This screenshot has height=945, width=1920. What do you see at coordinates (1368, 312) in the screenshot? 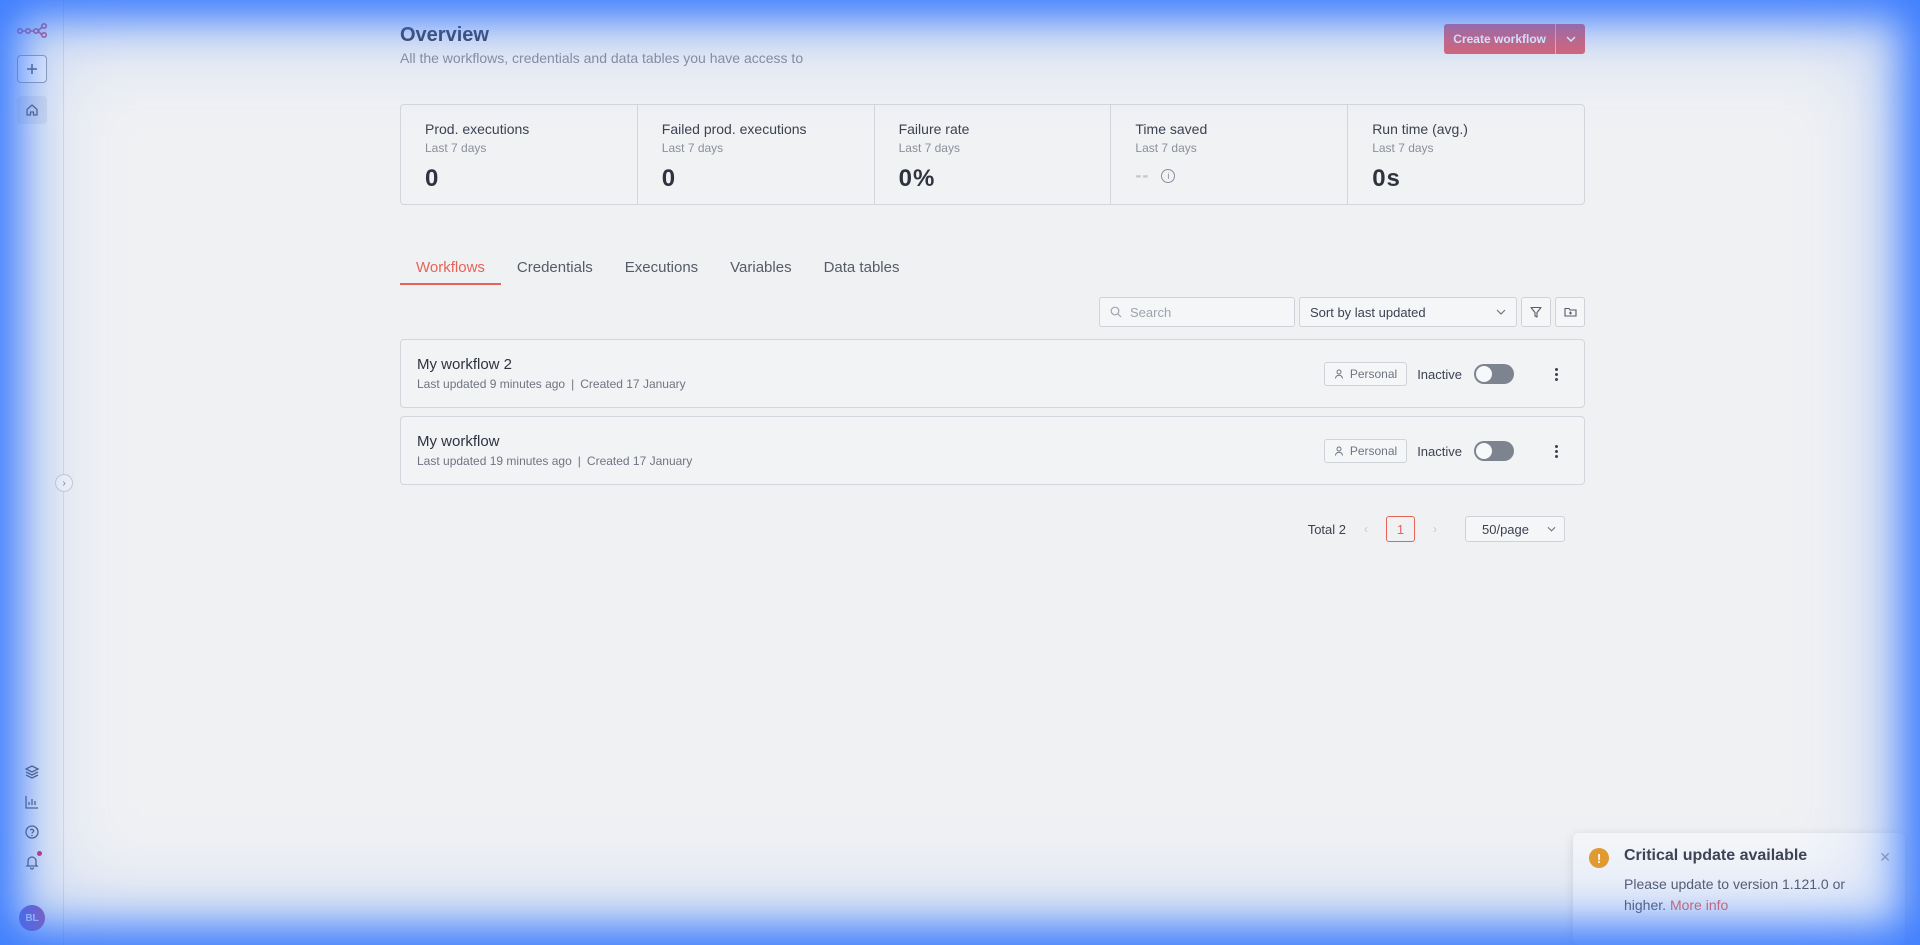
I see `sort-value: Sort by last updated` at bounding box center [1368, 312].